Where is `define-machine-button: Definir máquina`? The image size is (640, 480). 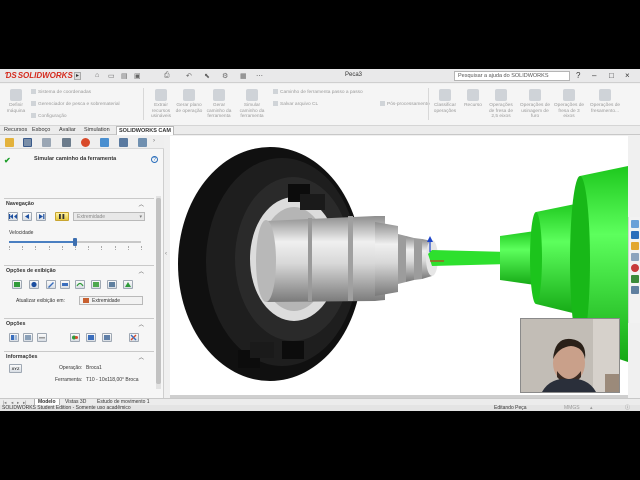 define-machine-button: Definir máquina is located at coordinates (16, 101).